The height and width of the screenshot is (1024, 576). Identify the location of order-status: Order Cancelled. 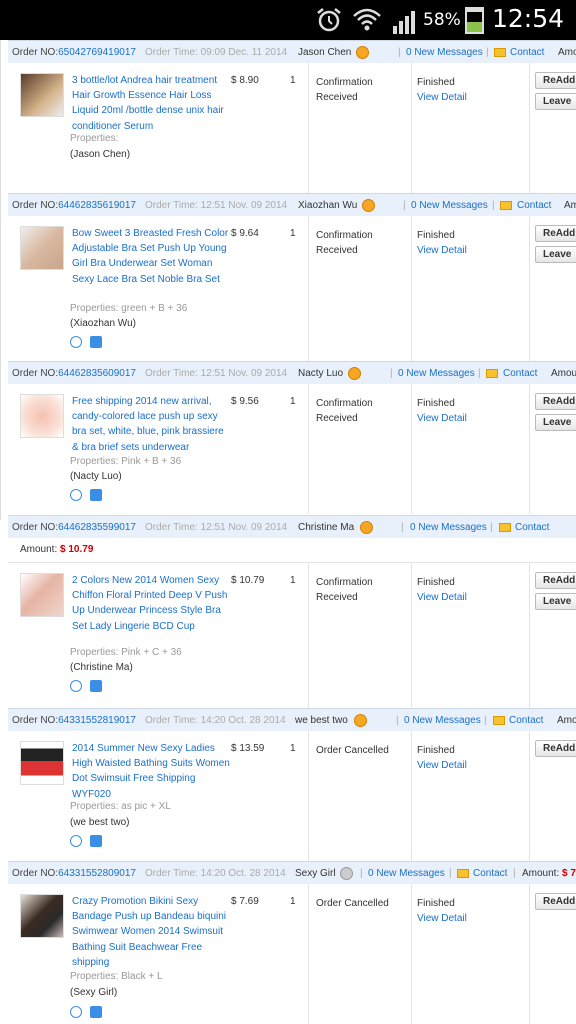
(352, 750).